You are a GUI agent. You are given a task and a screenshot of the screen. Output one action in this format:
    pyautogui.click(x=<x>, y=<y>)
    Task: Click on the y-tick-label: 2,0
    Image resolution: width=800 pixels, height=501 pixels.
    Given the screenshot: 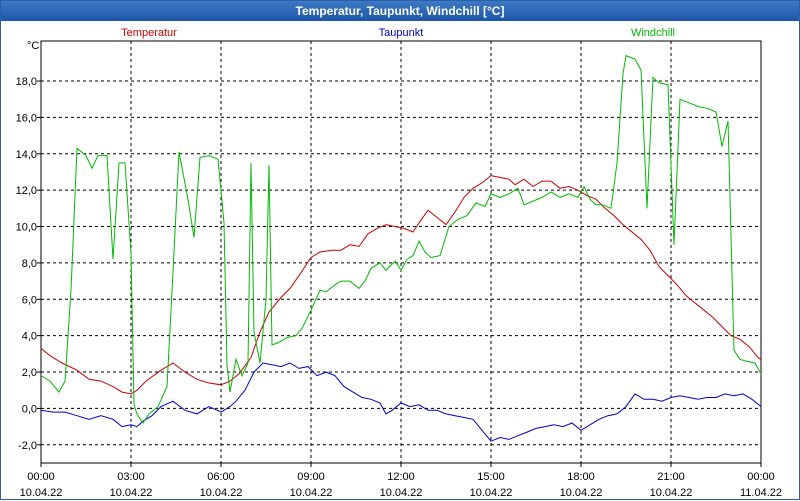 What is the action you would take?
    pyautogui.click(x=29, y=373)
    